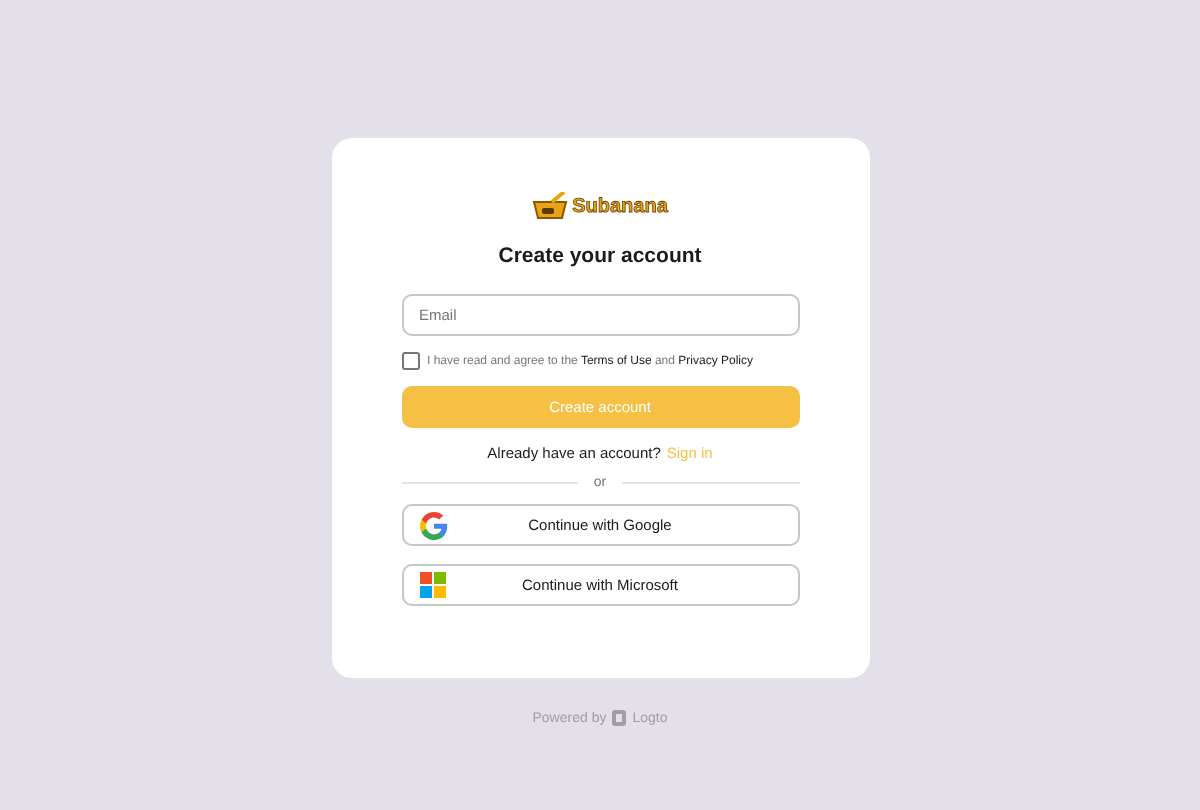  I want to click on google-g-icon, so click(433, 526).